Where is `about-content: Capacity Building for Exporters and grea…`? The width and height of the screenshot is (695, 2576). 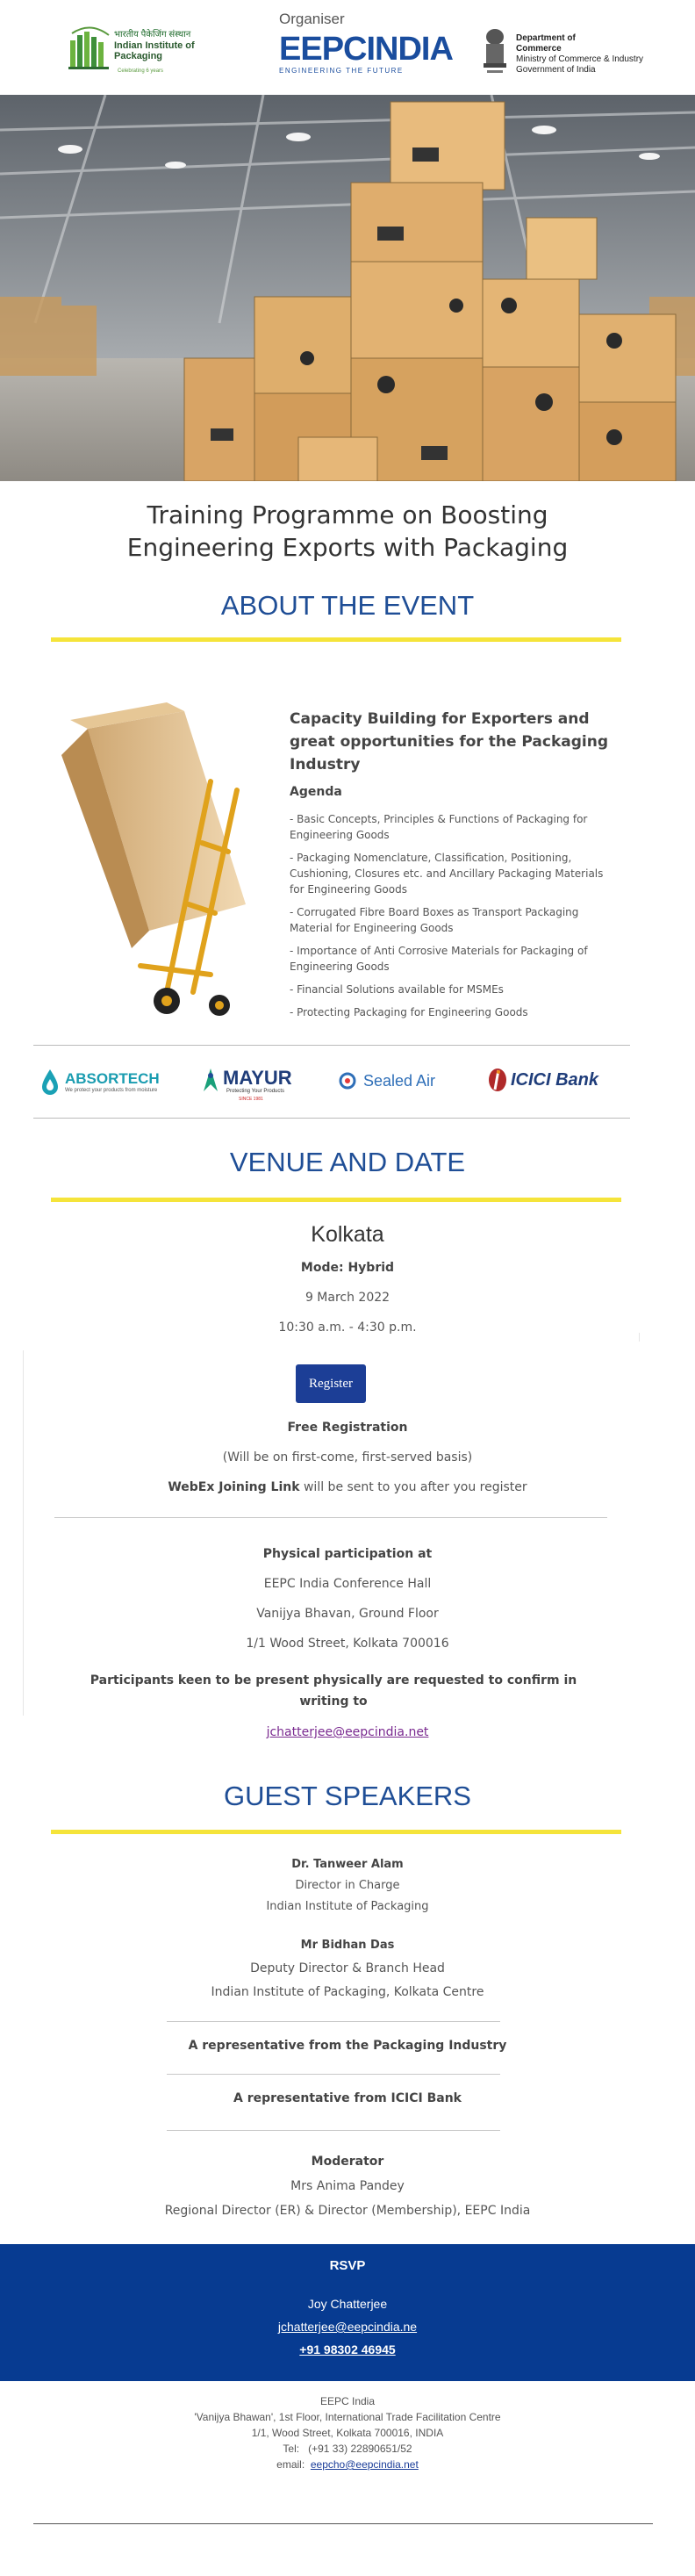 about-content: Capacity Building for Exporters and grea… is located at coordinates (452, 867).